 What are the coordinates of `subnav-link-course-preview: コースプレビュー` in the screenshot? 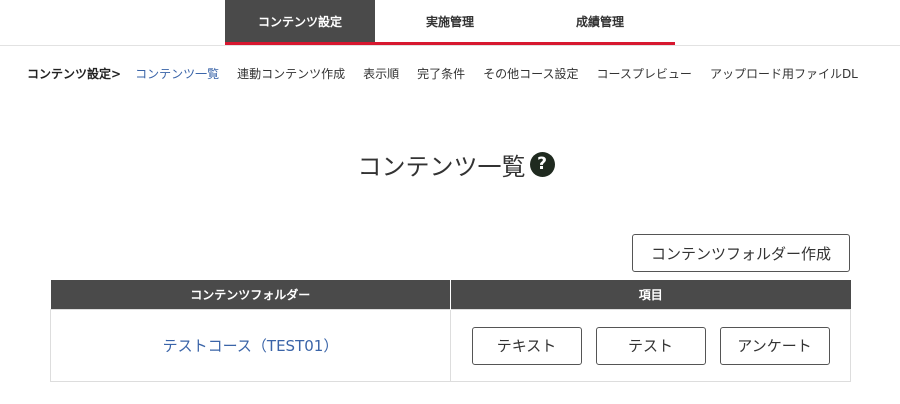 It's located at (644, 73).